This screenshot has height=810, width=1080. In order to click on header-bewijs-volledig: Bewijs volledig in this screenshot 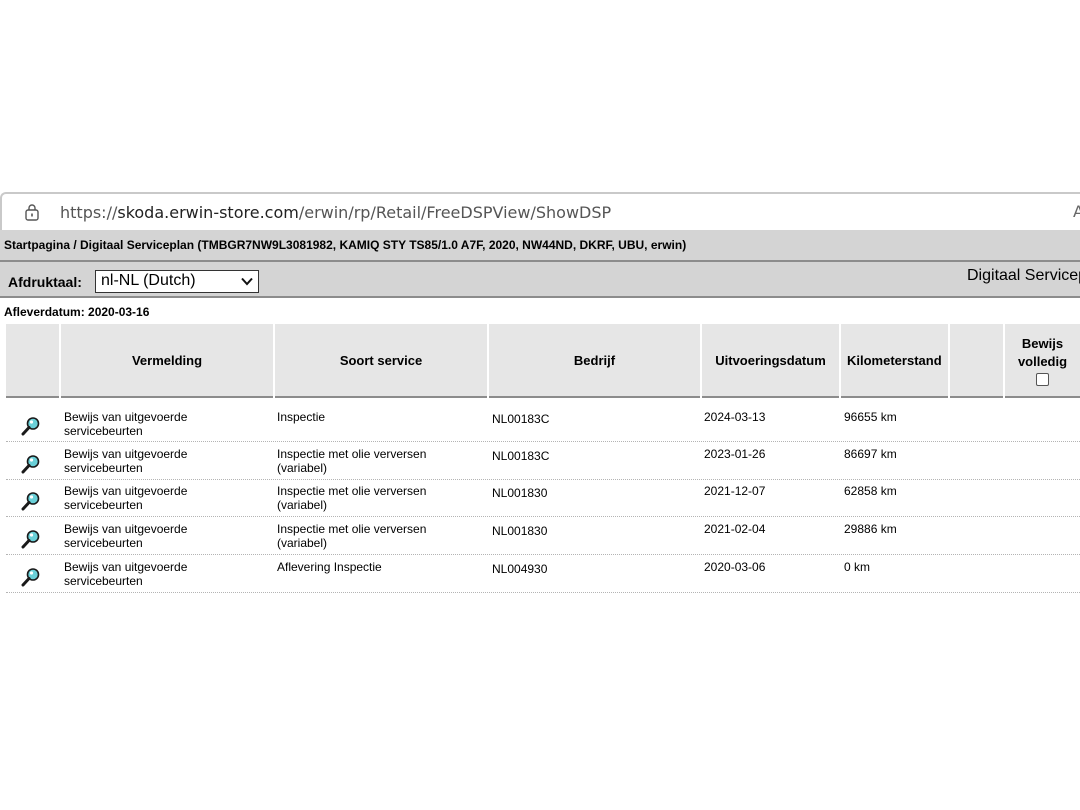, I will do `click(1042, 361)`.